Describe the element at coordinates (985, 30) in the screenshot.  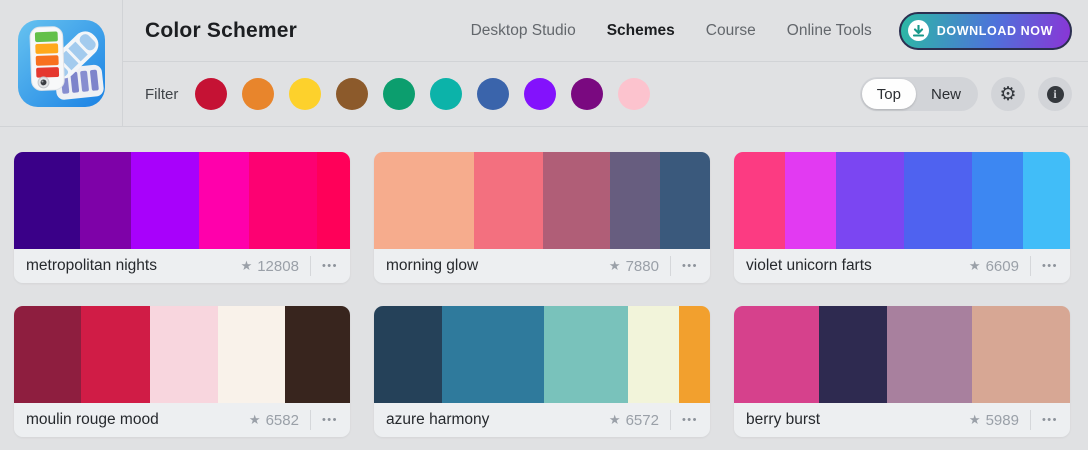
I see `download-now-button: DOWNLOAD NOW` at that location.